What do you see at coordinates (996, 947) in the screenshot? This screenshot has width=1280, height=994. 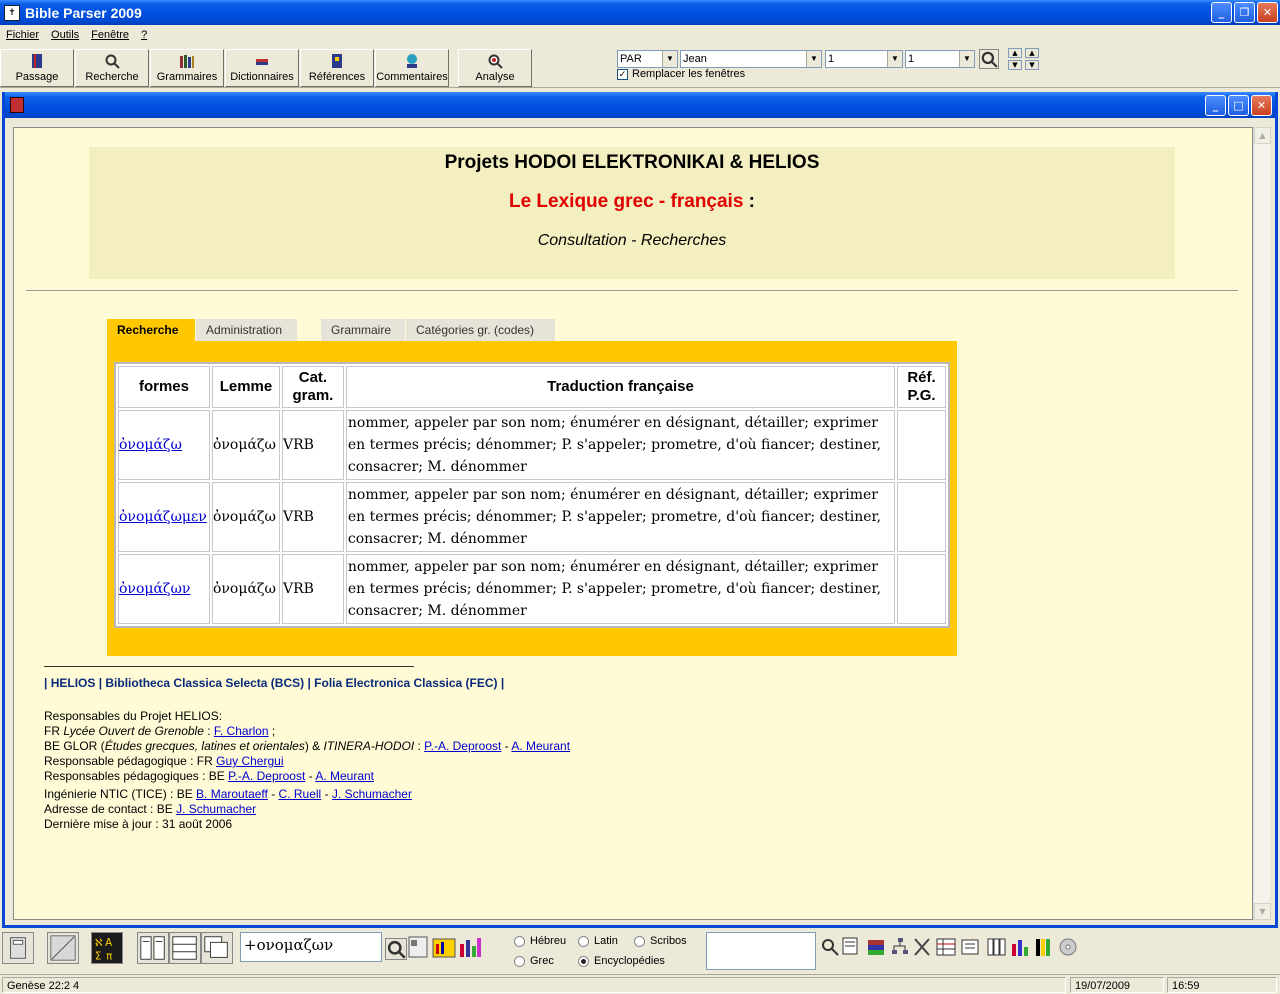 I see `columns-small-icon` at bounding box center [996, 947].